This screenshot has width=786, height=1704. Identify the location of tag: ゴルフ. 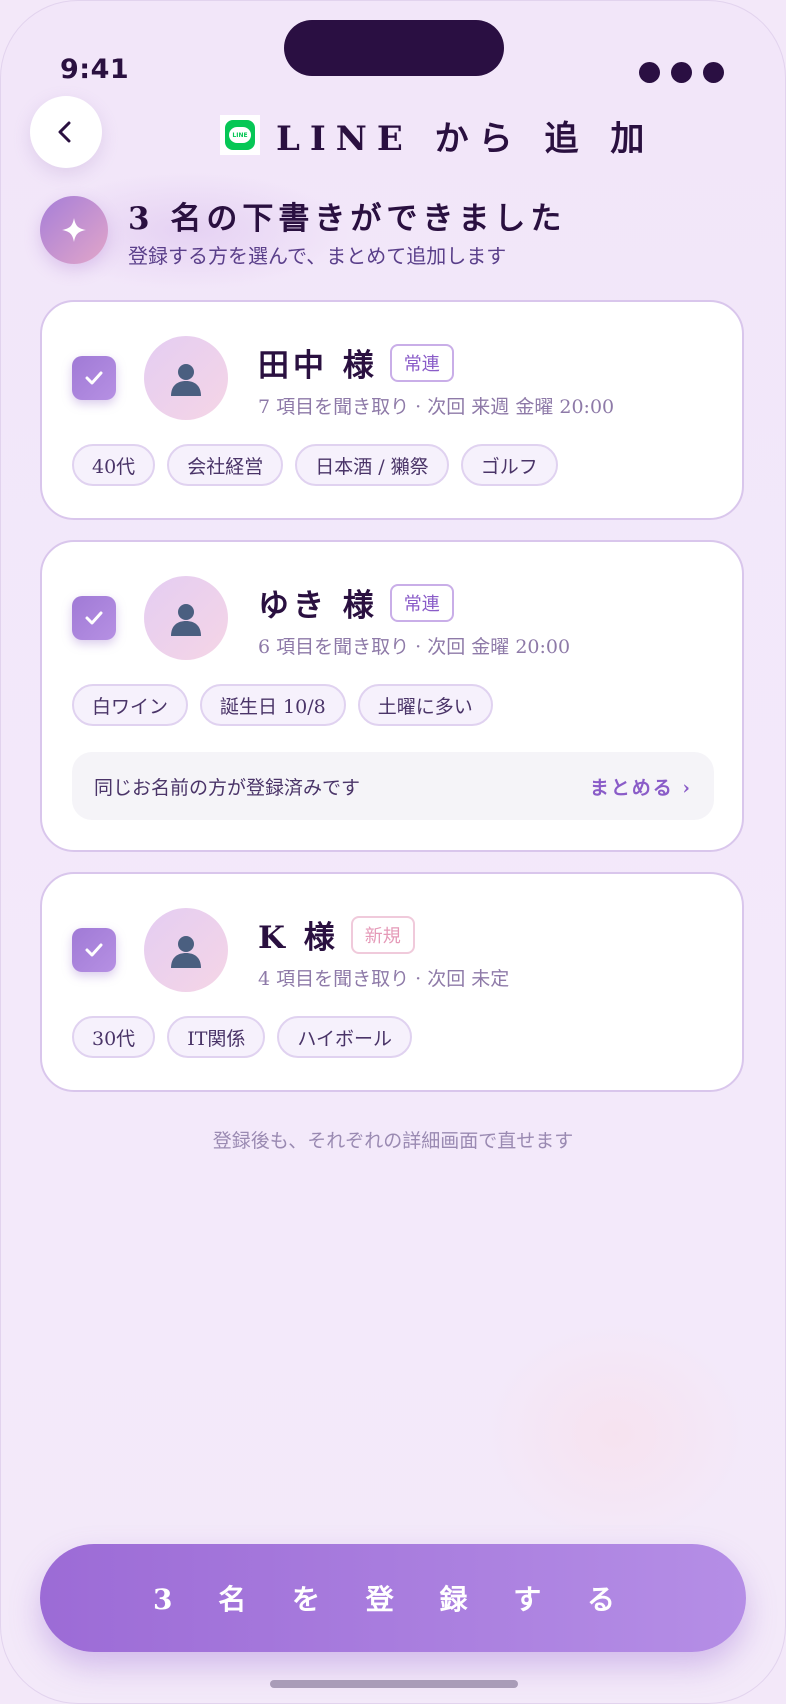
(509, 465).